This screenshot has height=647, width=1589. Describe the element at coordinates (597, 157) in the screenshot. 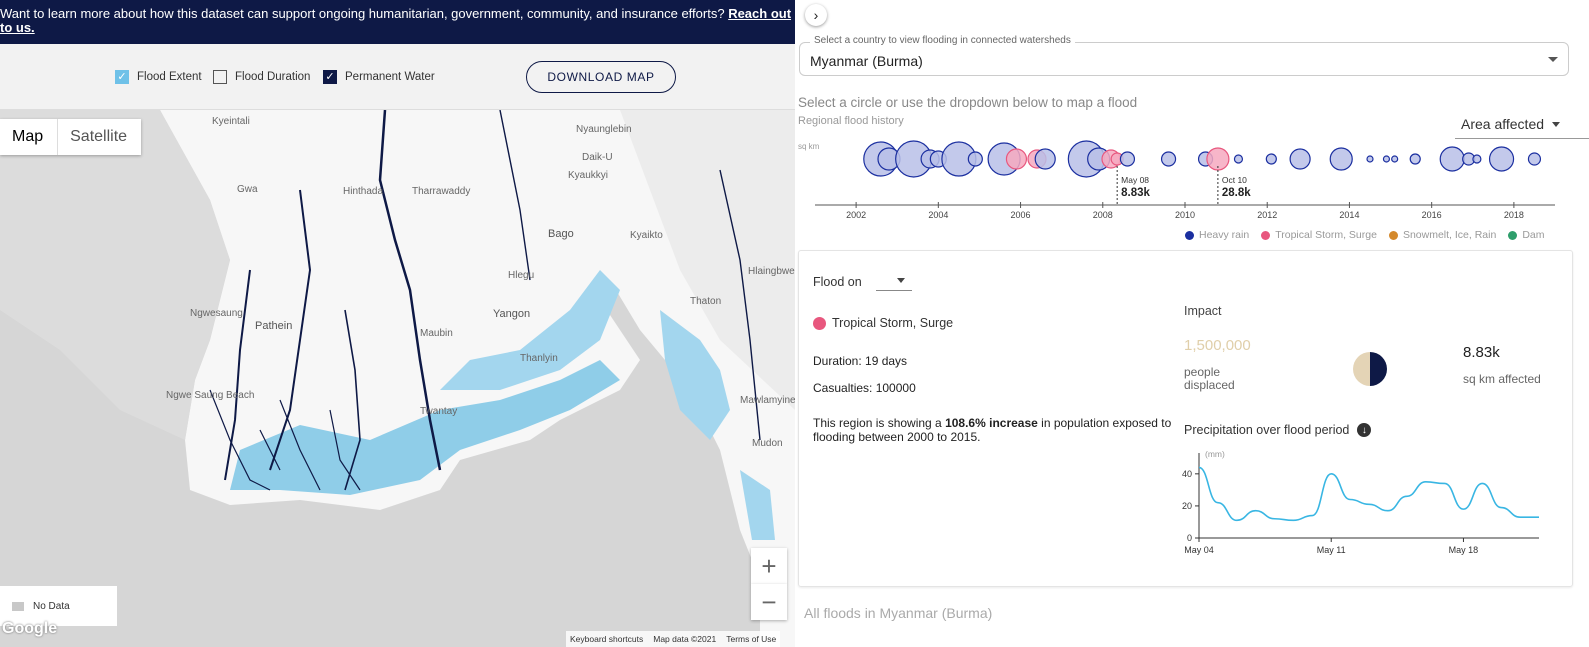

I see `place-label: Daik-U` at that location.